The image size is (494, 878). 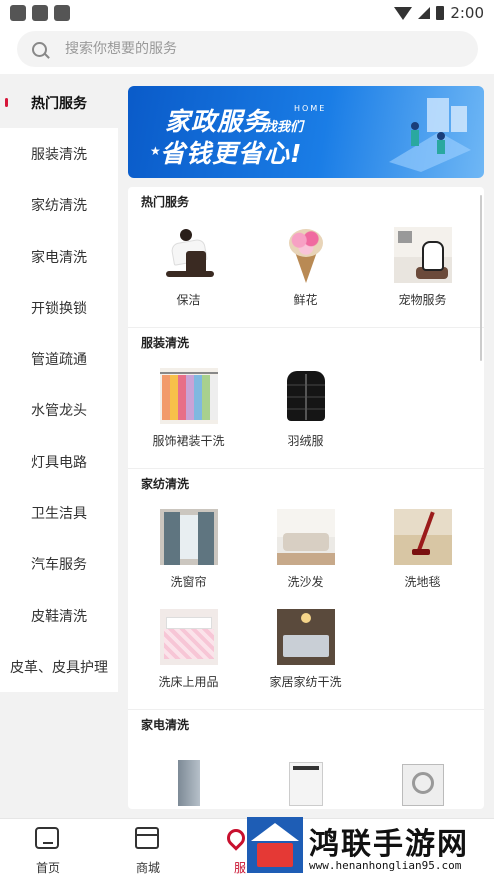 I want to click on sidebar-item-sanitary: 卫生洁具, so click(x=59, y=512).